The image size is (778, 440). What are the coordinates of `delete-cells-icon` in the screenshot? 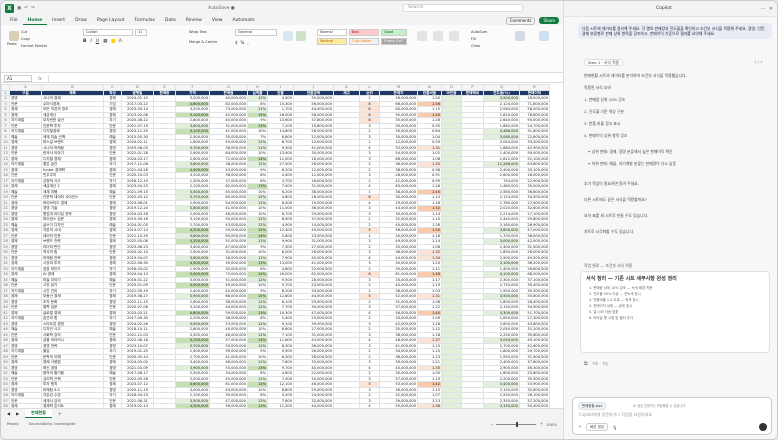 It's located at (438, 36).